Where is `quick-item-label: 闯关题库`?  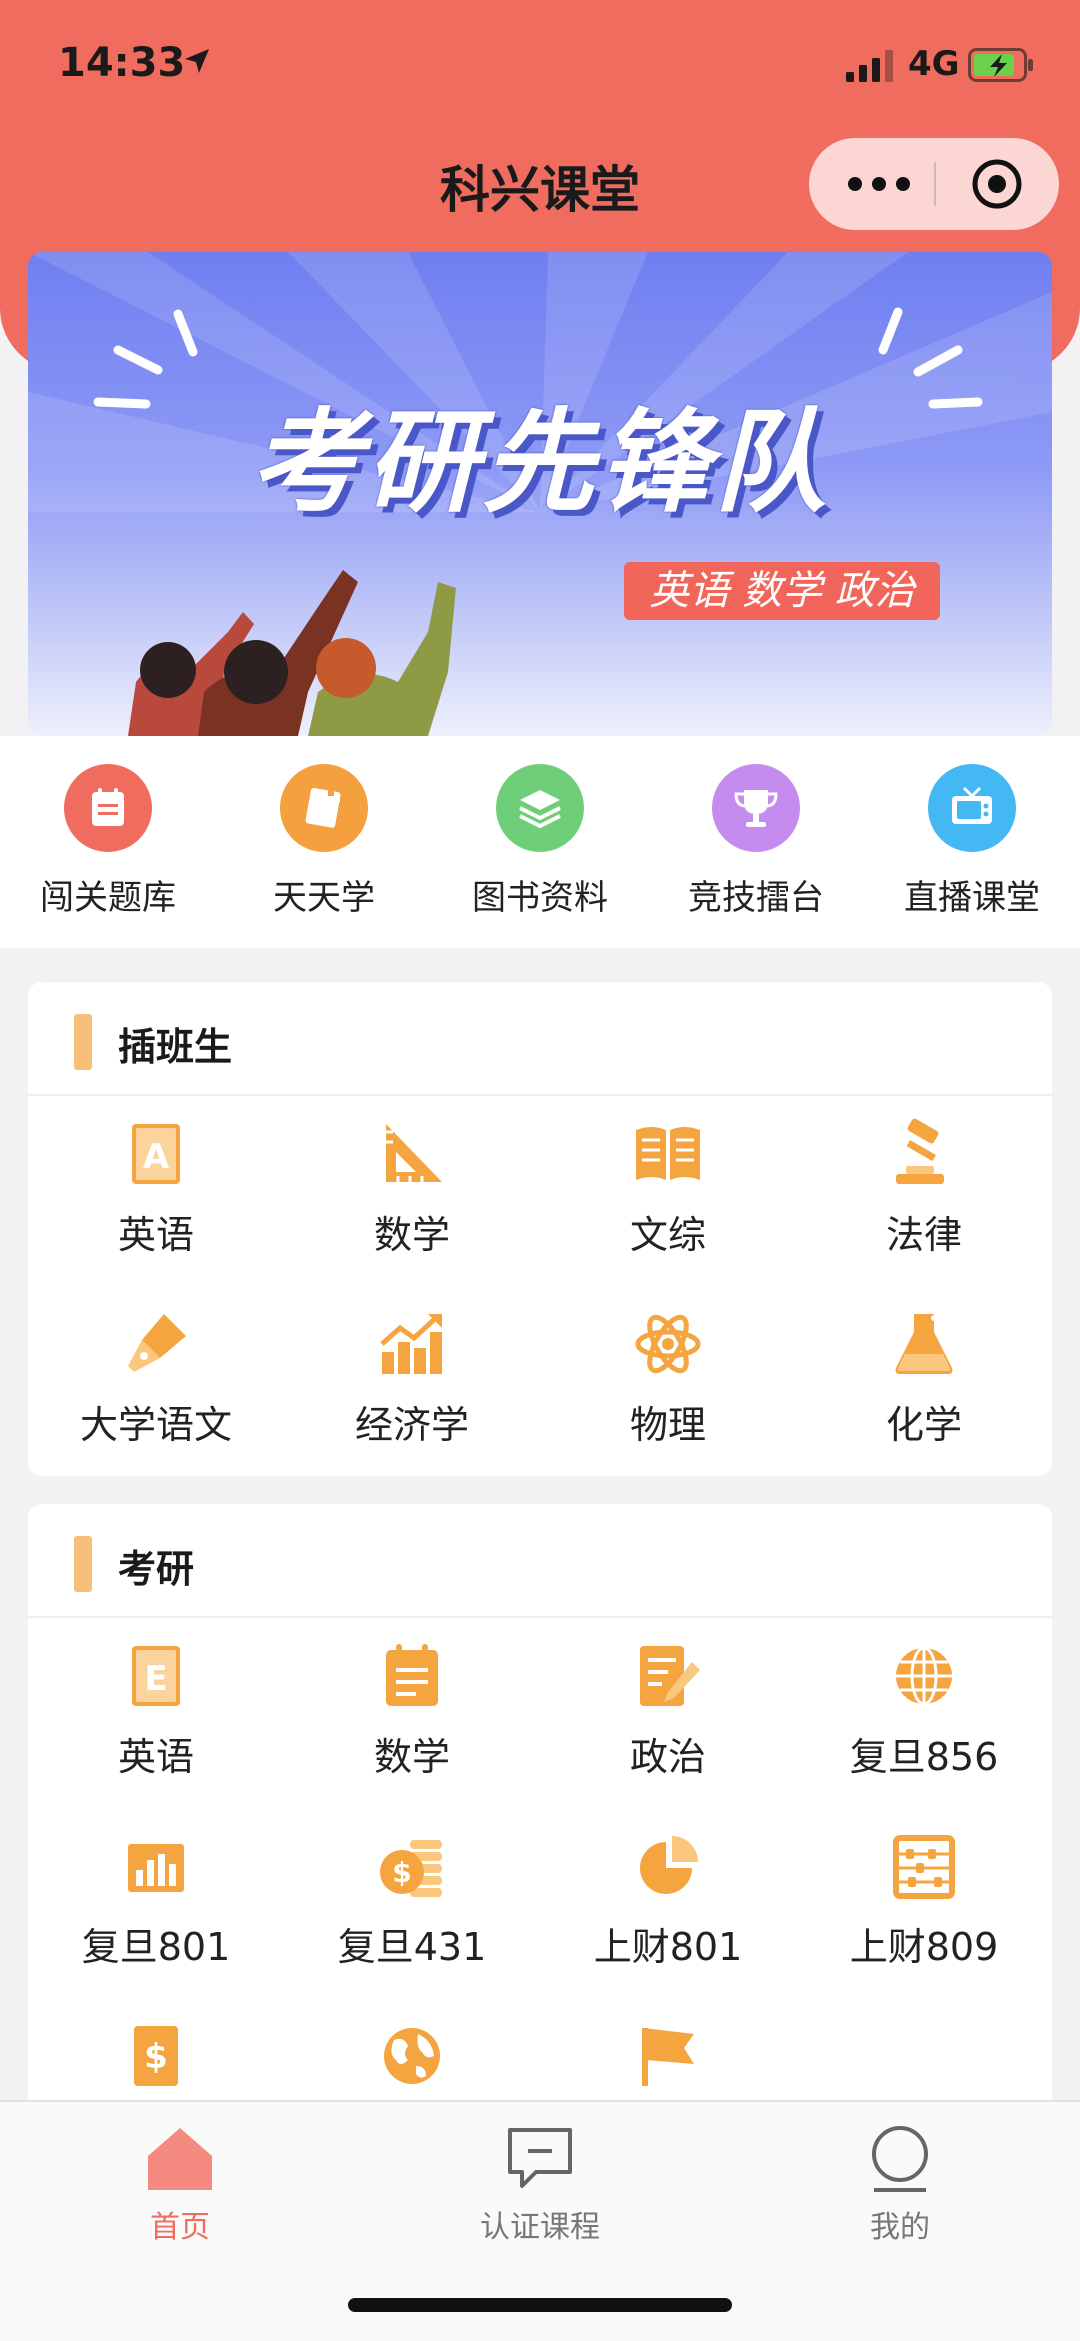 quick-item-label: 闯关题库 is located at coordinates (108, 898).